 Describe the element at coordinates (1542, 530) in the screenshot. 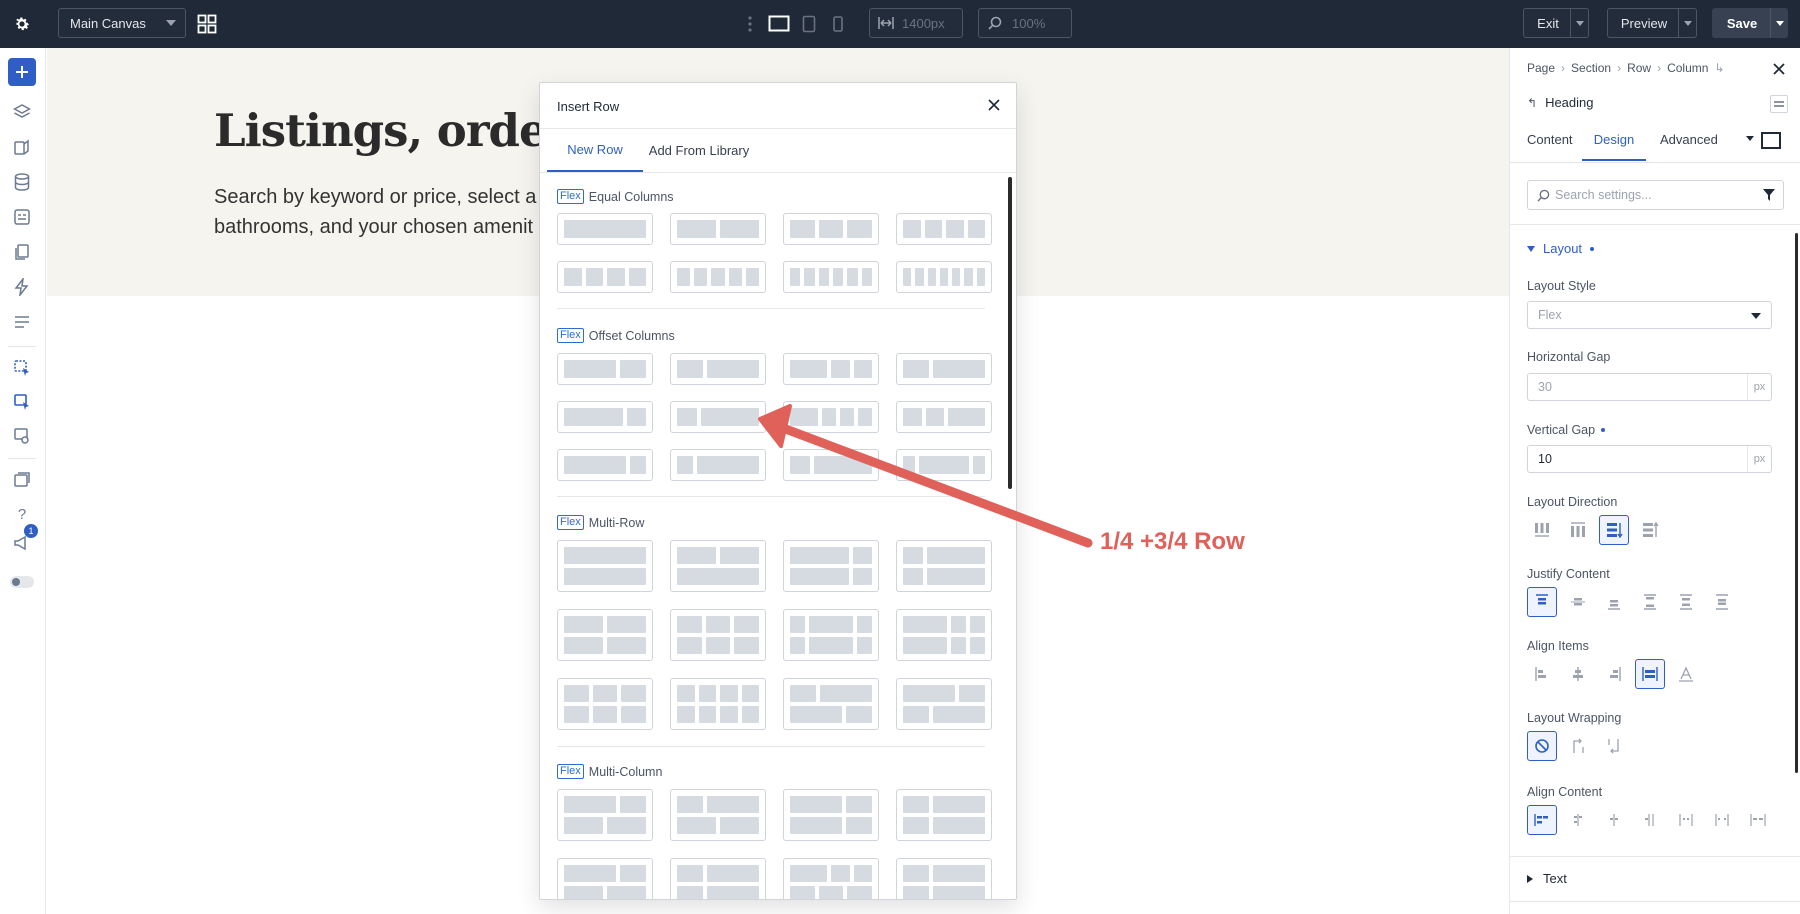

I see `direction-row-icon` at that location.